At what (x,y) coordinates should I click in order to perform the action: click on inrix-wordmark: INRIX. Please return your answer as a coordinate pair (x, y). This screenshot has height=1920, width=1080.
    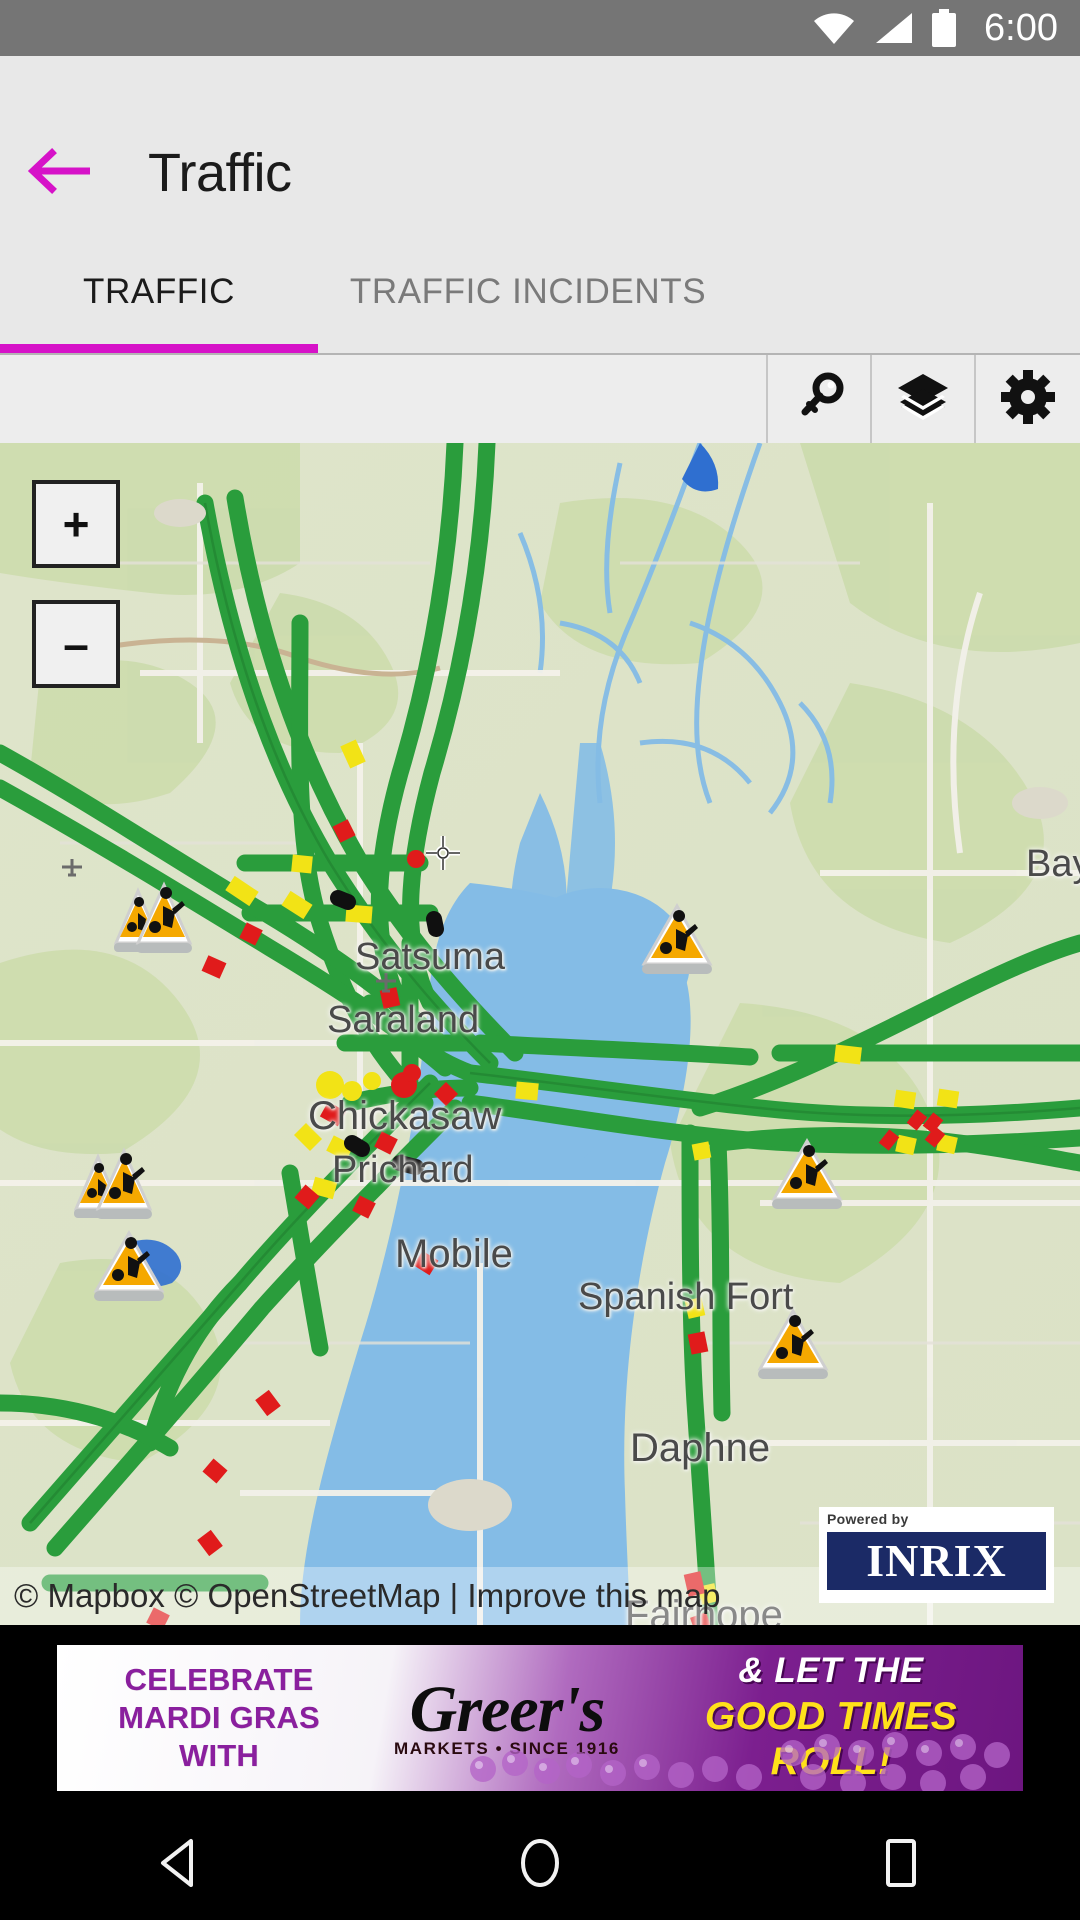
    Looking at the image, I should click on (936, 1560).